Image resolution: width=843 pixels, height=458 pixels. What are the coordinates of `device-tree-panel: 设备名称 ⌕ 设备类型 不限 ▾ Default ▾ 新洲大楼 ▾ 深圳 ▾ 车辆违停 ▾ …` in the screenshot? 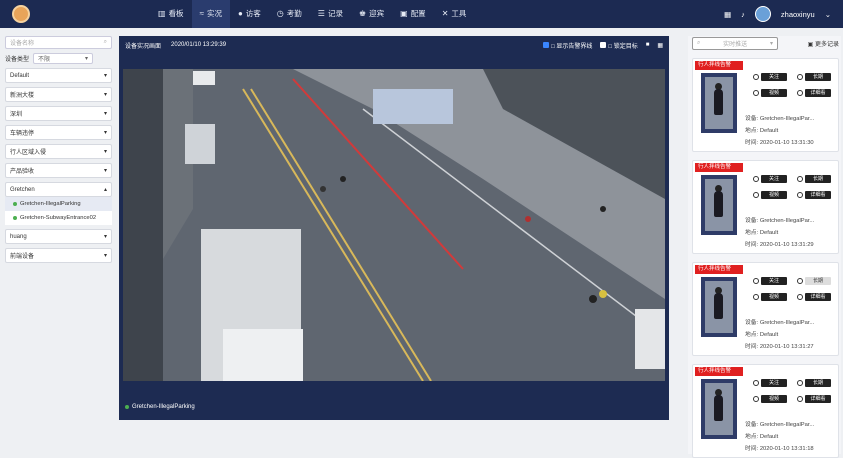 It's located at (58, 149).